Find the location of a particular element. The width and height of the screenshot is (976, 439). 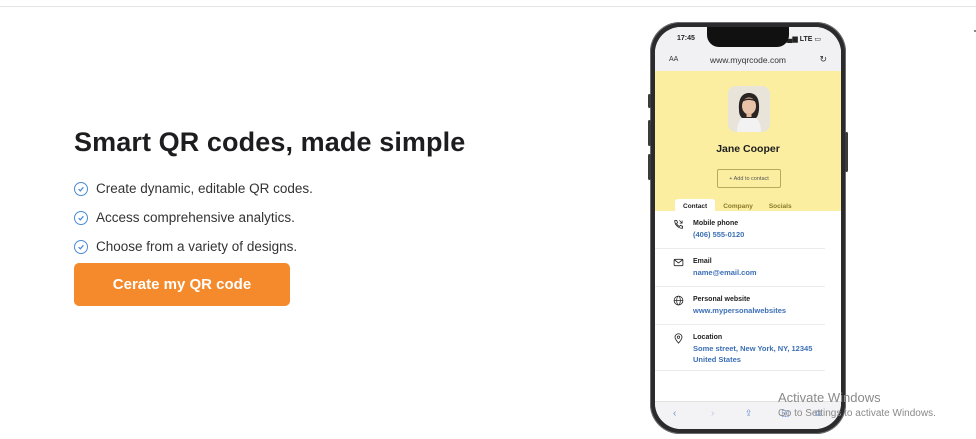

browser-url-bar: AA www.myqrcode.com ↻ is located at coordinates (748, 60).